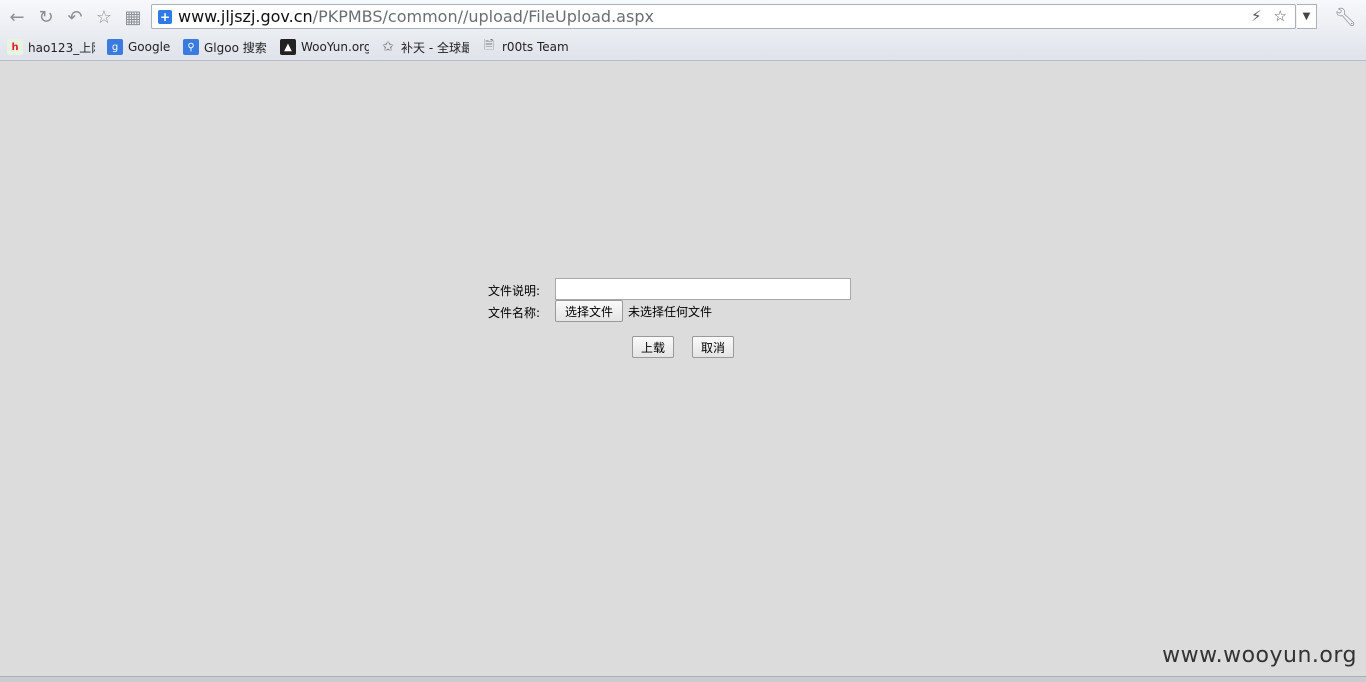 The height and width of the screenshot is (682, 1366). I want to click on lightning-icon: ⚡︎, so click(1256, 16).